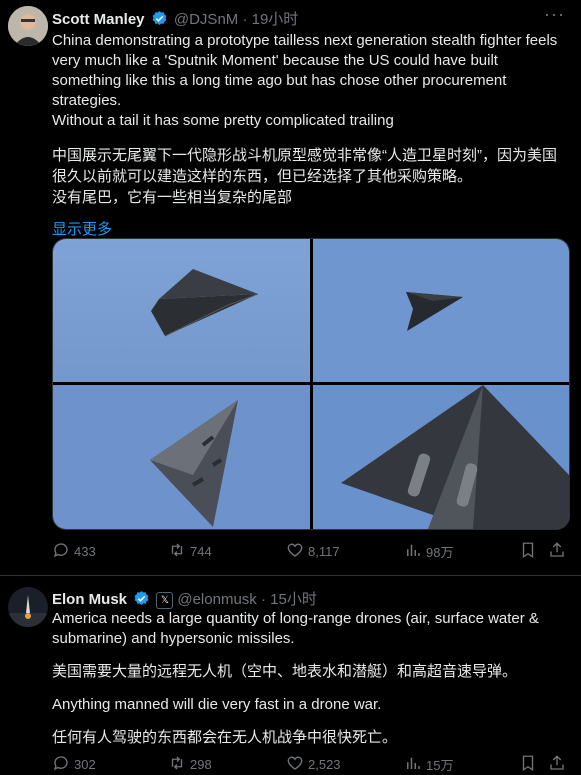 The width and height of the screenshot is (581, 775). Describe the element at coordinates (440, 552) in the screenshot. I see `views-count: 98万` at that location.